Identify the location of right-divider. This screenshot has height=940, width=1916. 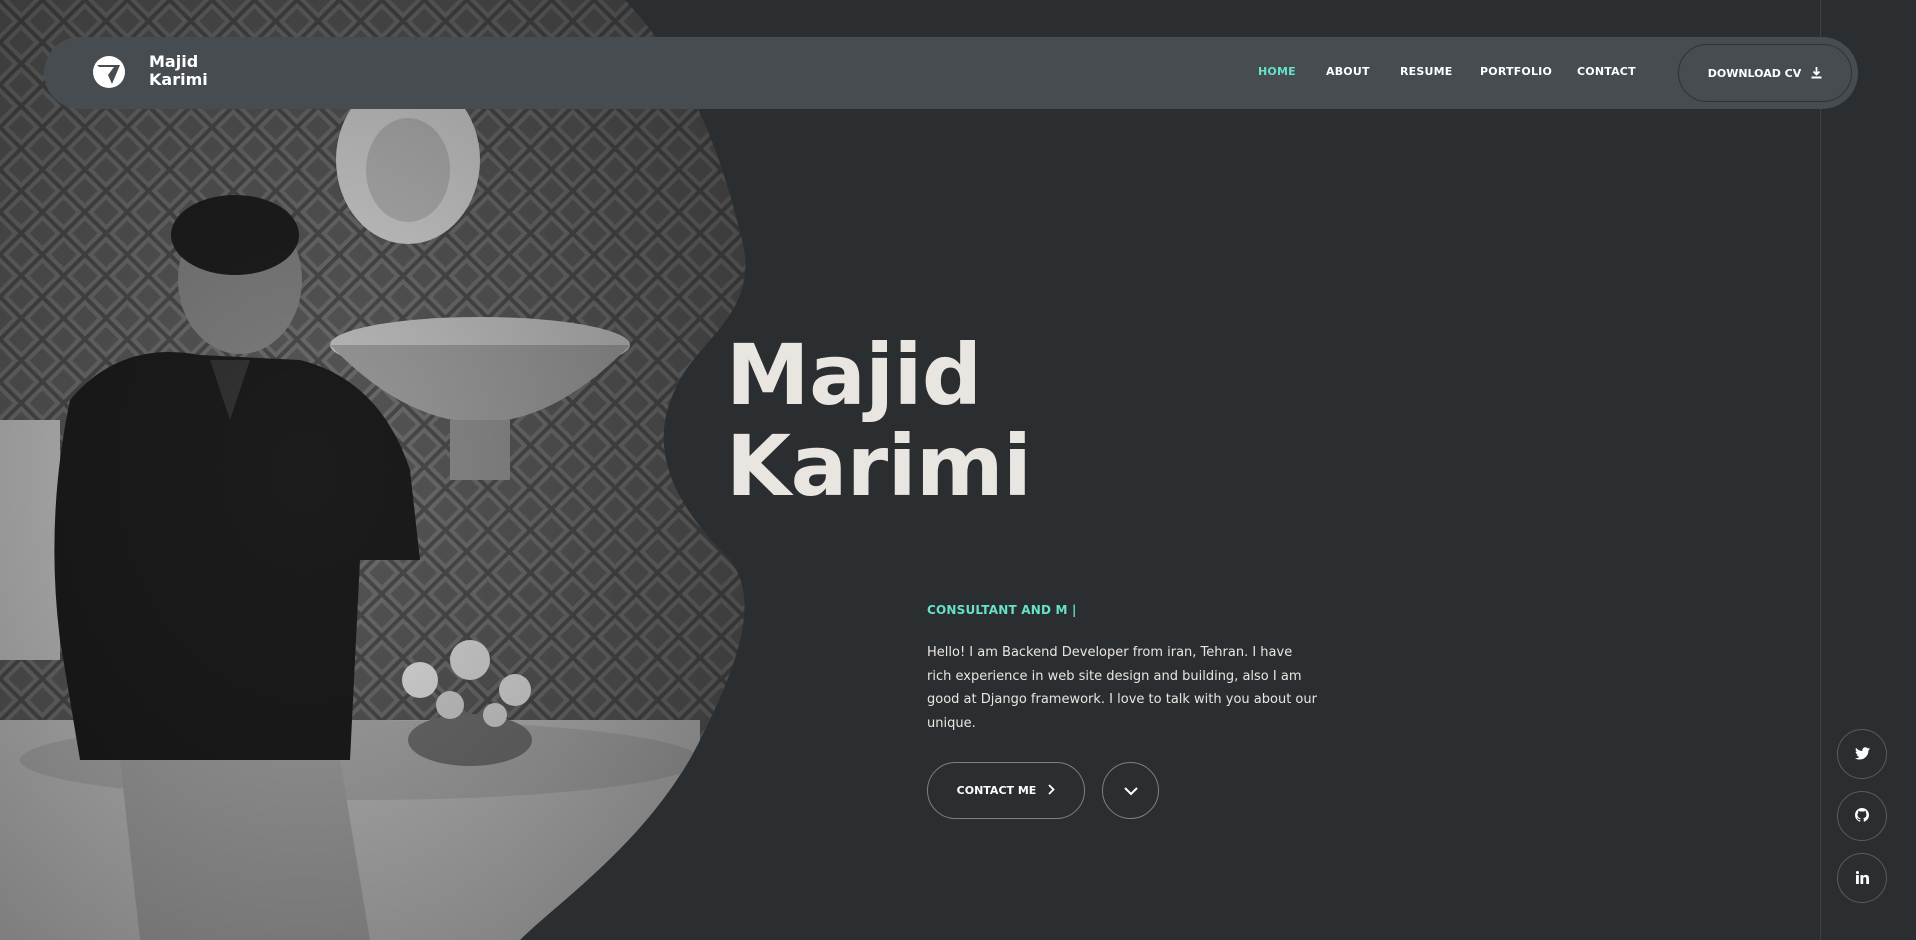
(1820, 470).